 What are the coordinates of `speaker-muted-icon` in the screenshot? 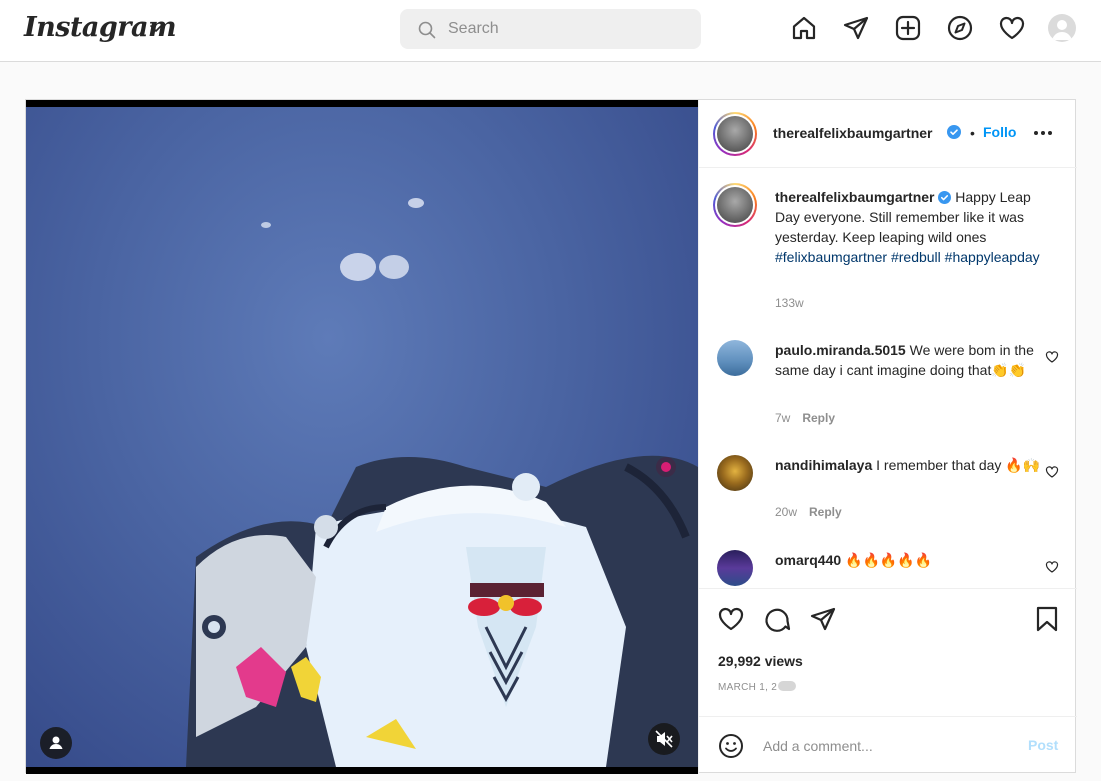 It's located at (664, 739).